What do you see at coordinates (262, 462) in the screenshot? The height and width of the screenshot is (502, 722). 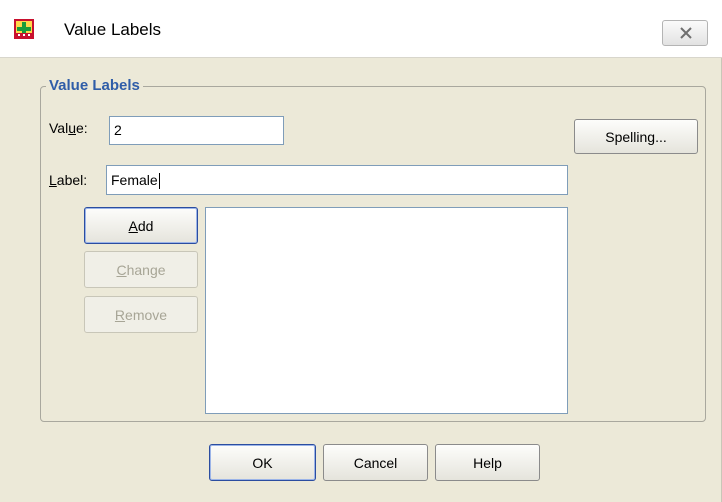 I see `ok-button: OK` at bounding box center [262, 462].